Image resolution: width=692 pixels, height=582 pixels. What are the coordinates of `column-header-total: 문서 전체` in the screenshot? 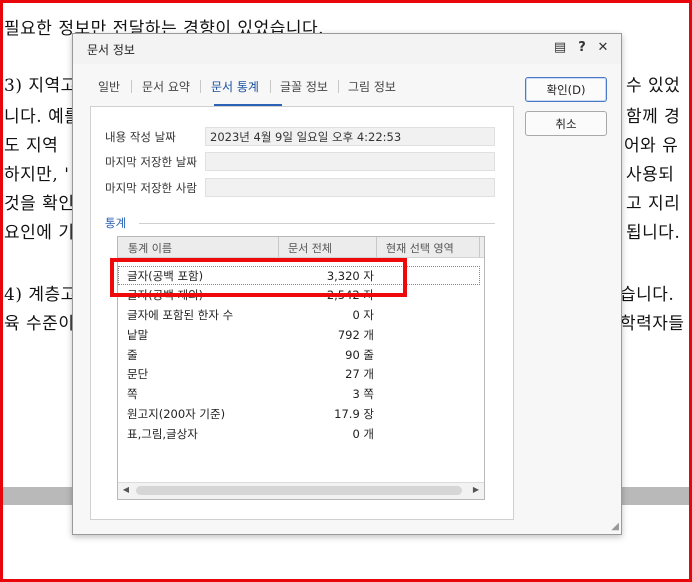 It's located at (310, 248).